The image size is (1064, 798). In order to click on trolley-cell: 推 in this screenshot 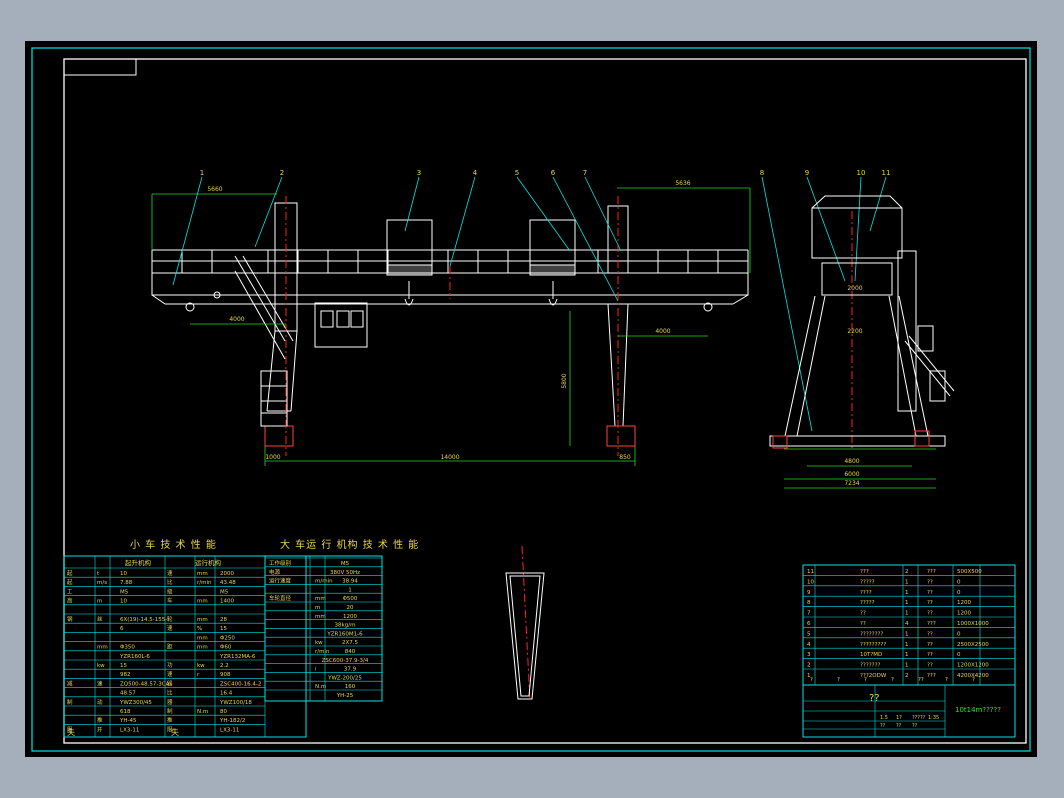, I will do `click(100, 720)`.